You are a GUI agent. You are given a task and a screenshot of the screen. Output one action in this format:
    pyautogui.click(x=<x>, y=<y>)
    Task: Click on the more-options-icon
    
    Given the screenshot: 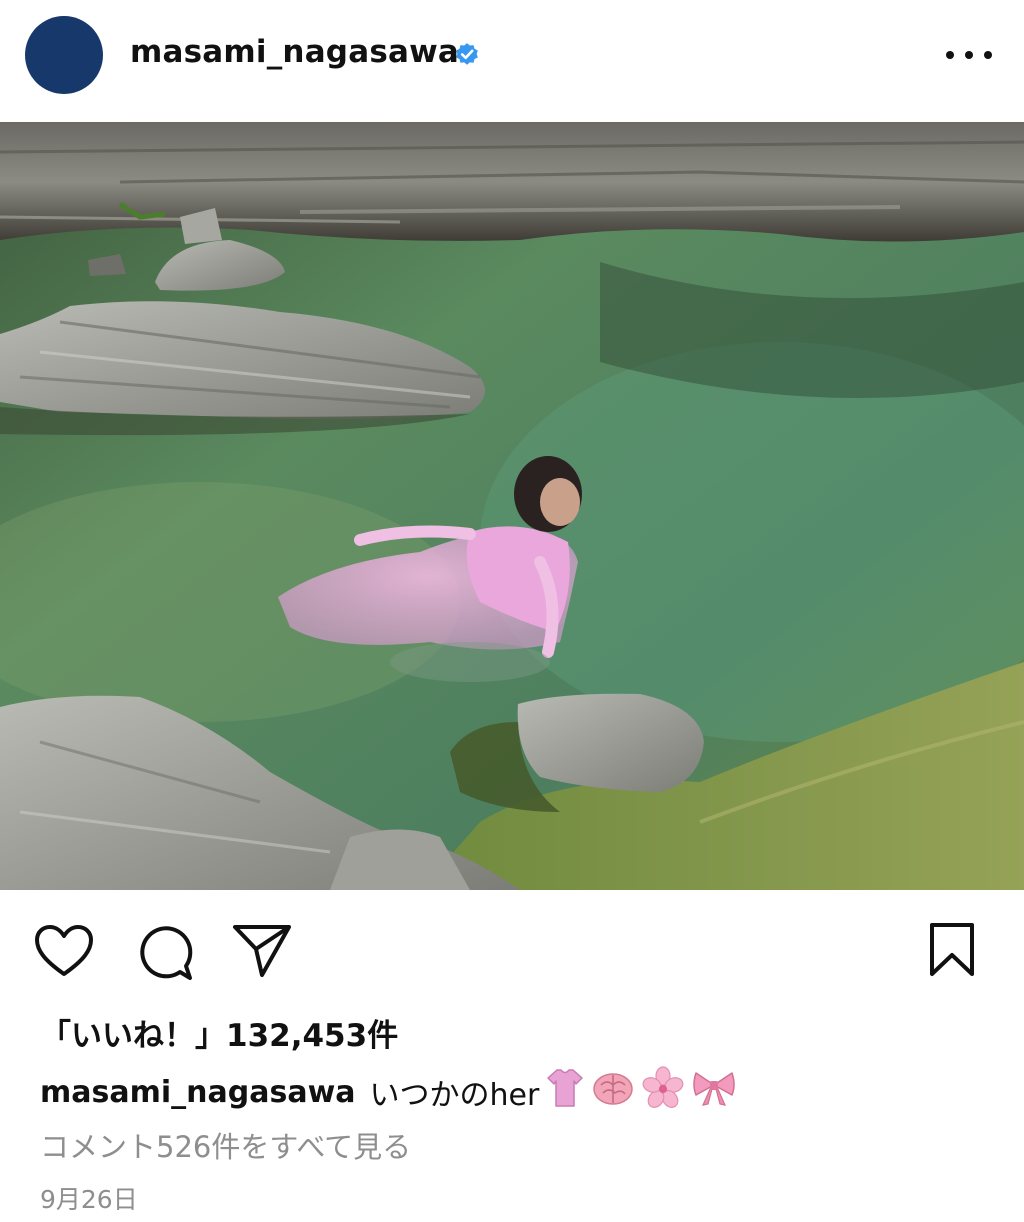 What is the action you would take?
    pyautogui.click(x=969, y=55)
    